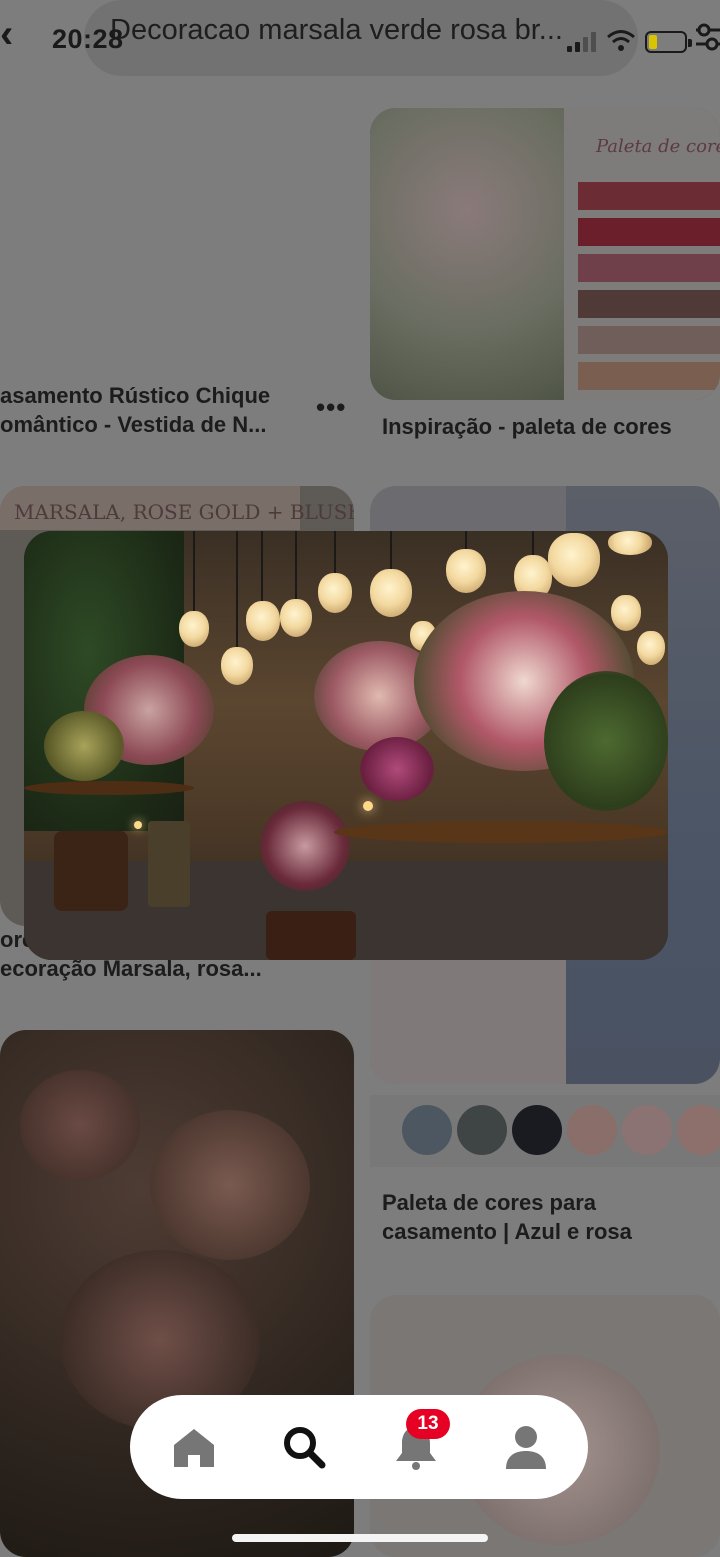  Describe the element at coordinates (304, 1447) in the screenshot. I see `search-icon` at that location.